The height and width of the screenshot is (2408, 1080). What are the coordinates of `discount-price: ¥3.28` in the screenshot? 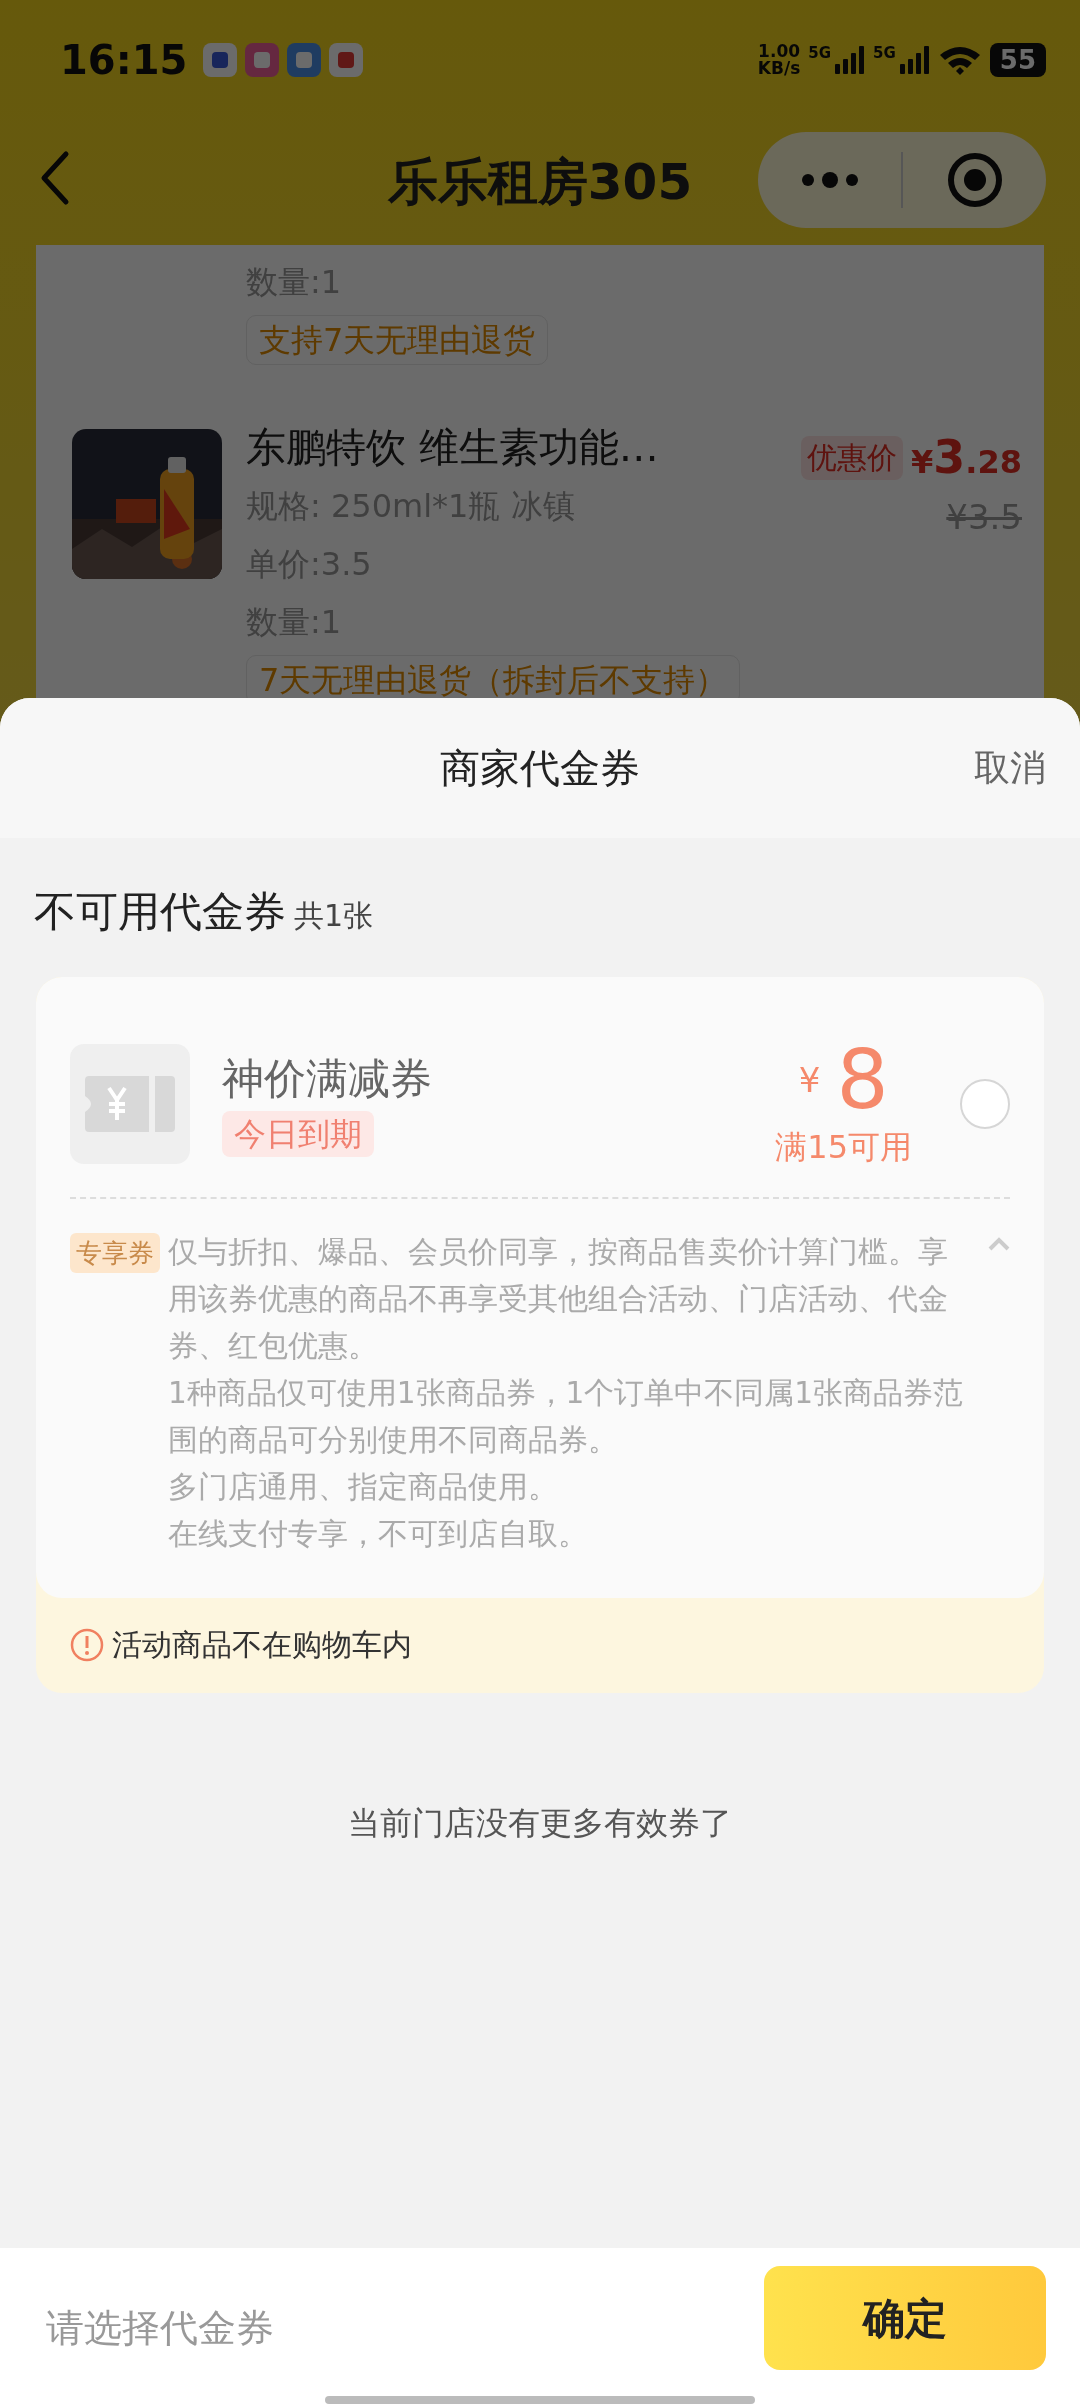 It's located at (966, 457).